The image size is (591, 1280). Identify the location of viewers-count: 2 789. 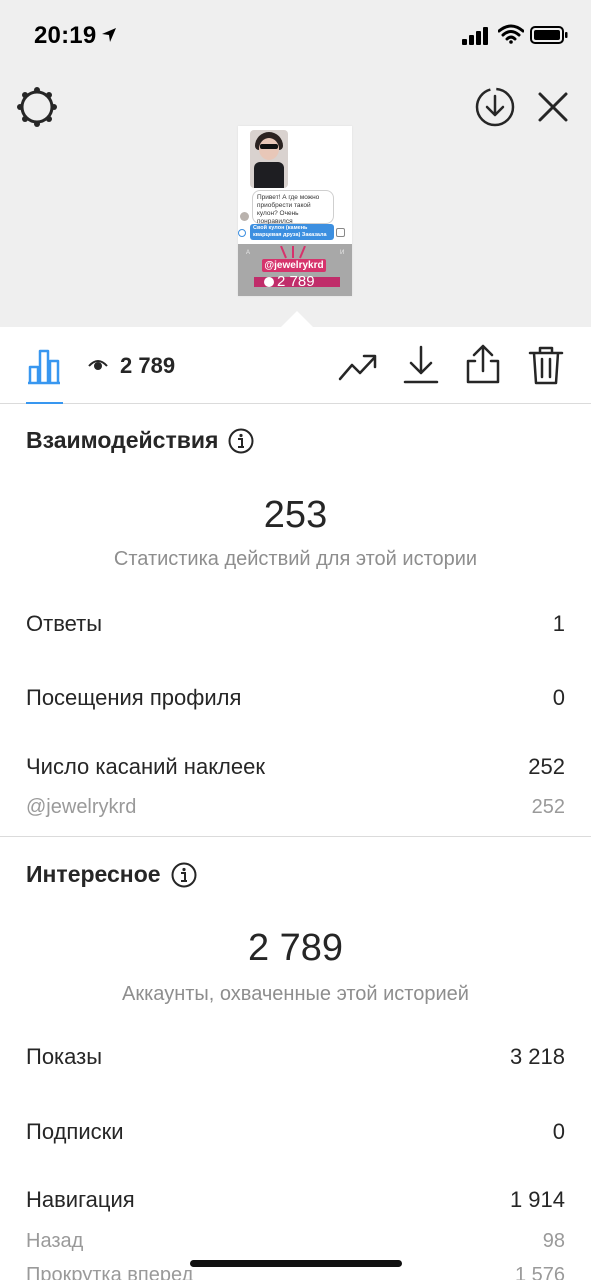
(147, 366).